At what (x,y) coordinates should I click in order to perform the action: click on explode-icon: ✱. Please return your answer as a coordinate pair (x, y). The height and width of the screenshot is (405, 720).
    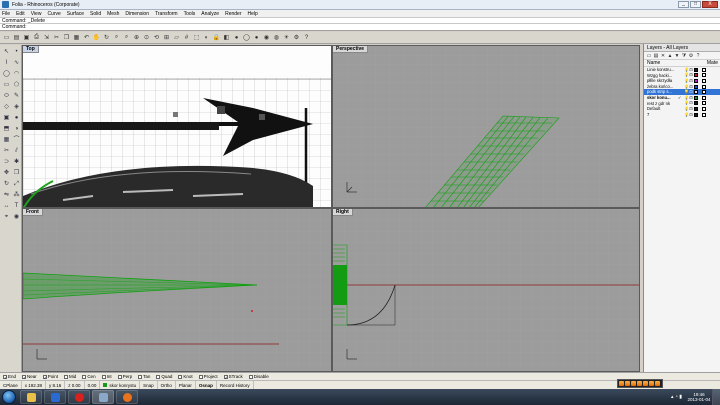
    Looking at the image, I should click on (16, 162).